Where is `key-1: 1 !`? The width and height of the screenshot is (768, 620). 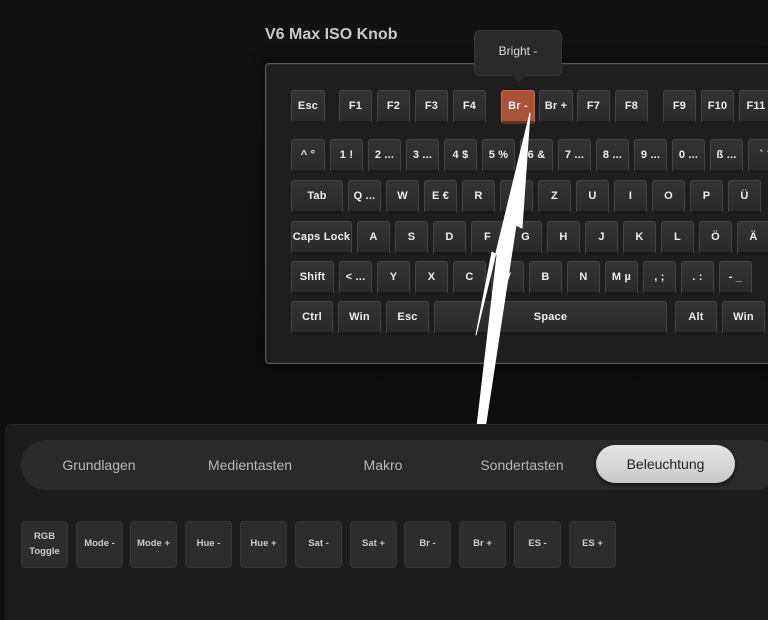 key-1: 1 ! is located at coordinates (346, 156).